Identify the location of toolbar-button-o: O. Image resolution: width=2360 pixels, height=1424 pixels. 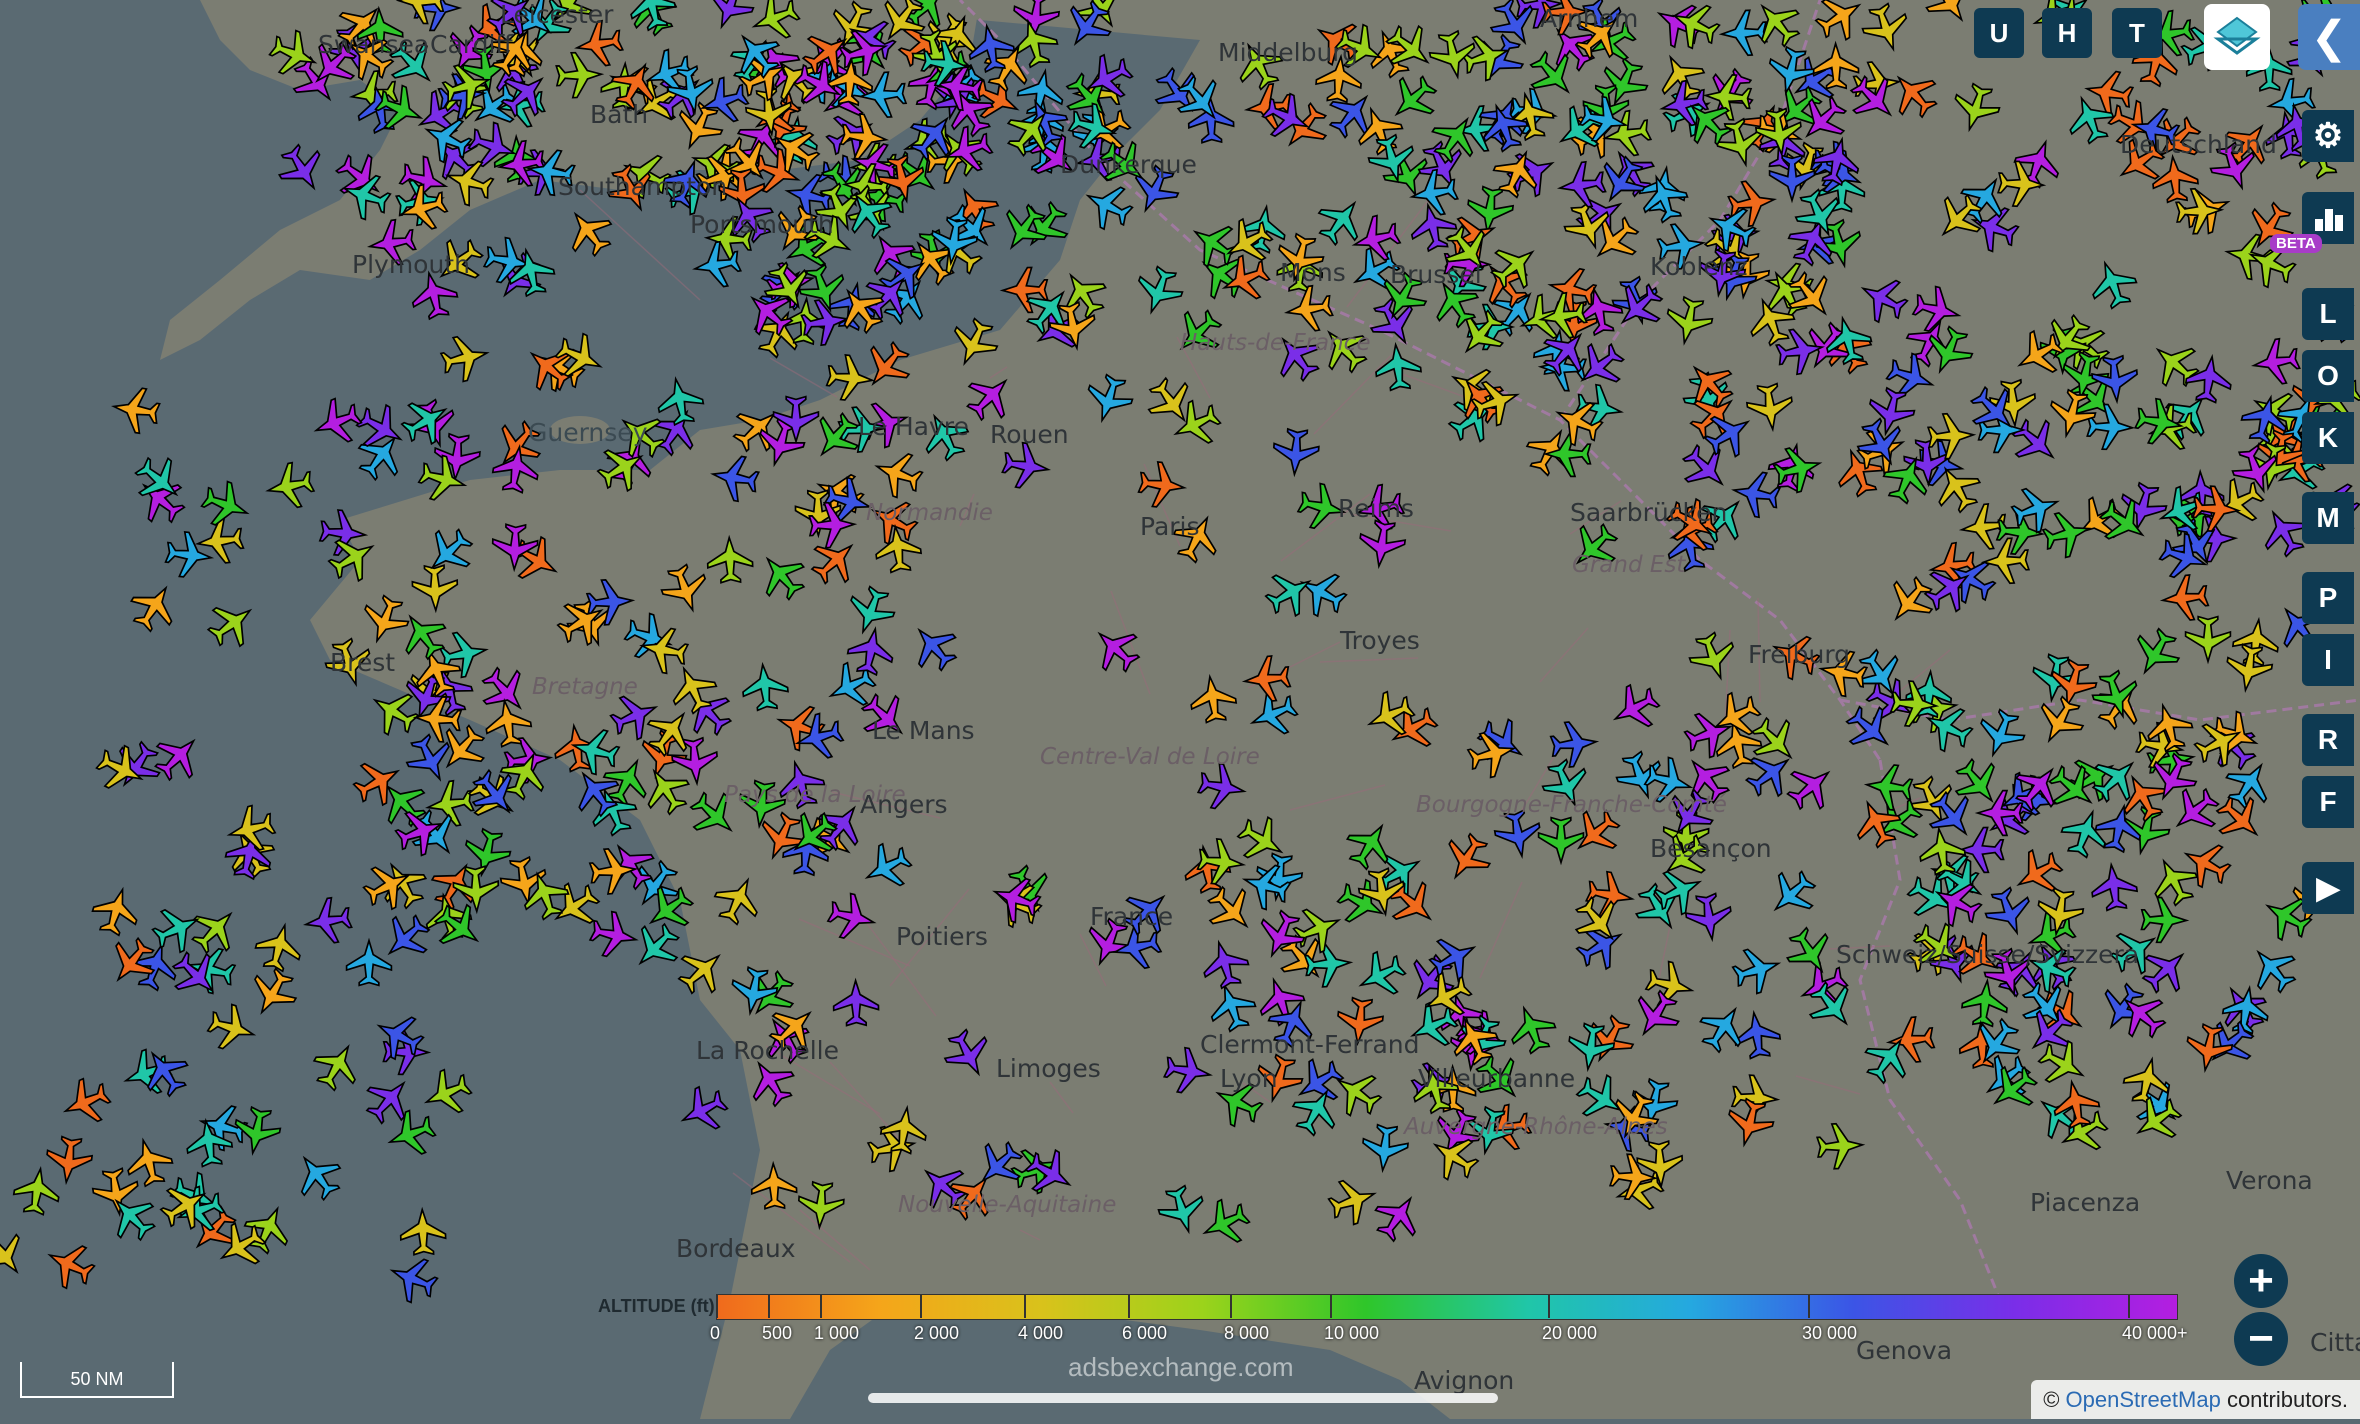
(2328, 376).